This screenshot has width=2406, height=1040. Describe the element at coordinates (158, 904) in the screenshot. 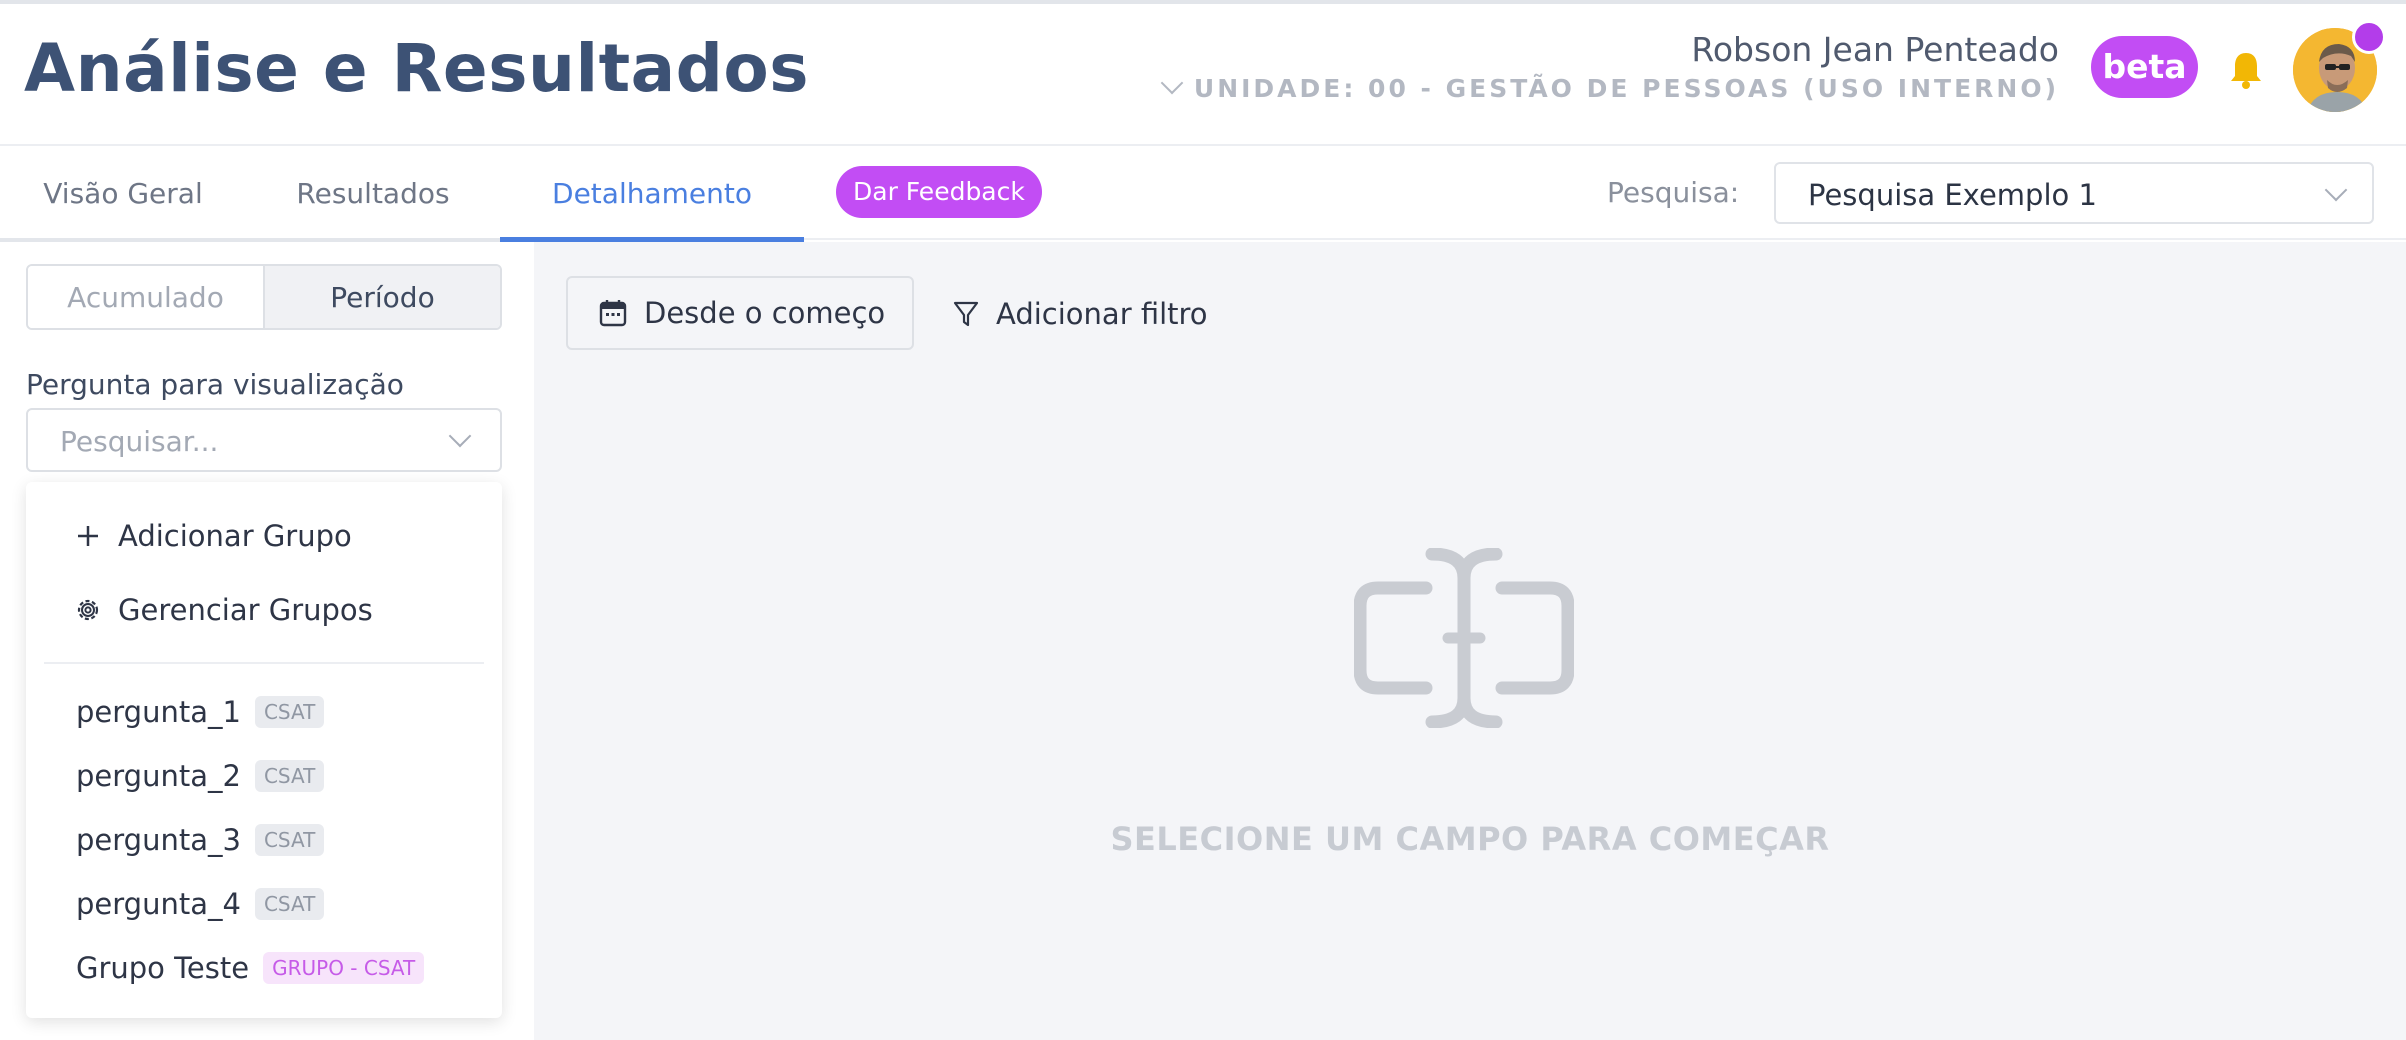

I see `option-label: pergunta_4` at that location.